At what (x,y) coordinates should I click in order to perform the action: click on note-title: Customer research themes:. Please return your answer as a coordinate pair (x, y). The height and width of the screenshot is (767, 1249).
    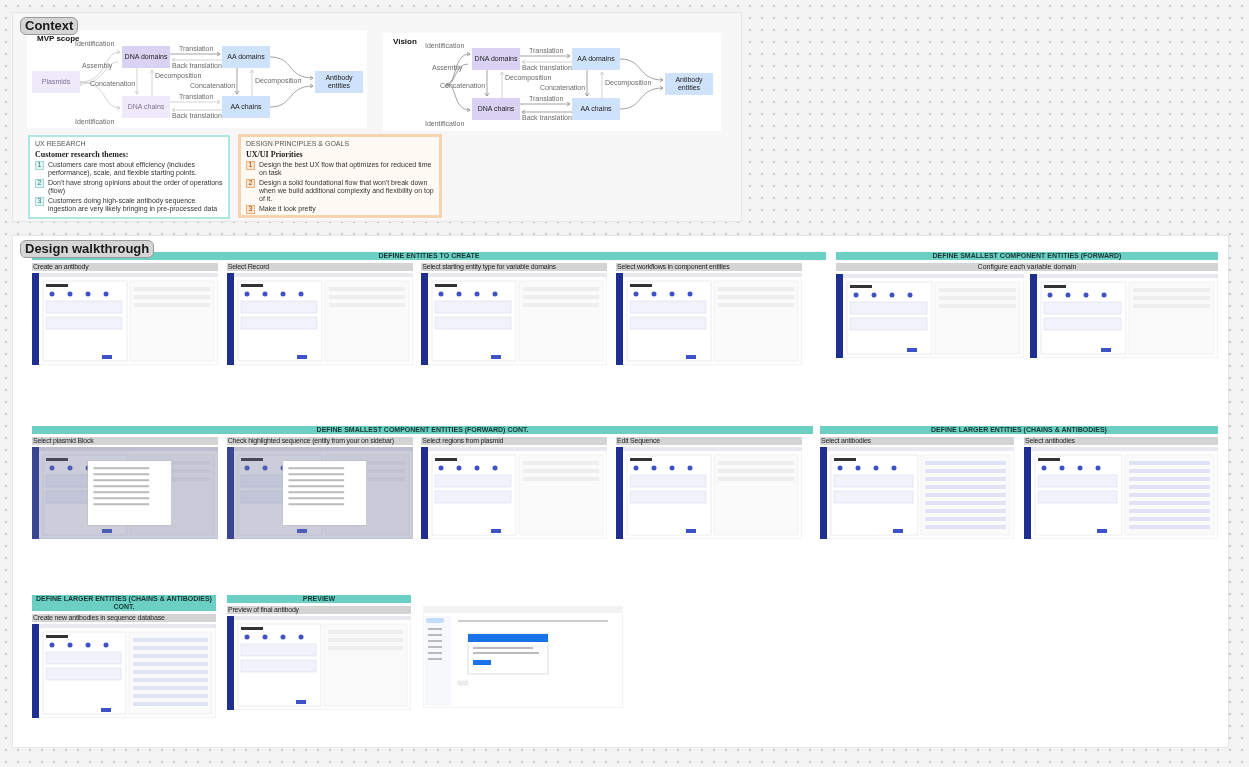
    Looking at the image, I should click on (82, 154).